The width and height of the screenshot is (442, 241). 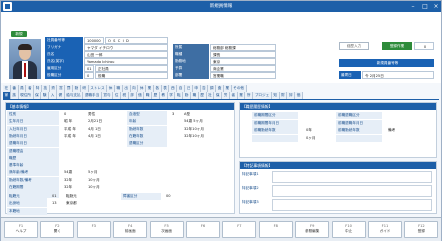 I want to click on function-key-f4: F4 前画面, so click(x=130, y=229).